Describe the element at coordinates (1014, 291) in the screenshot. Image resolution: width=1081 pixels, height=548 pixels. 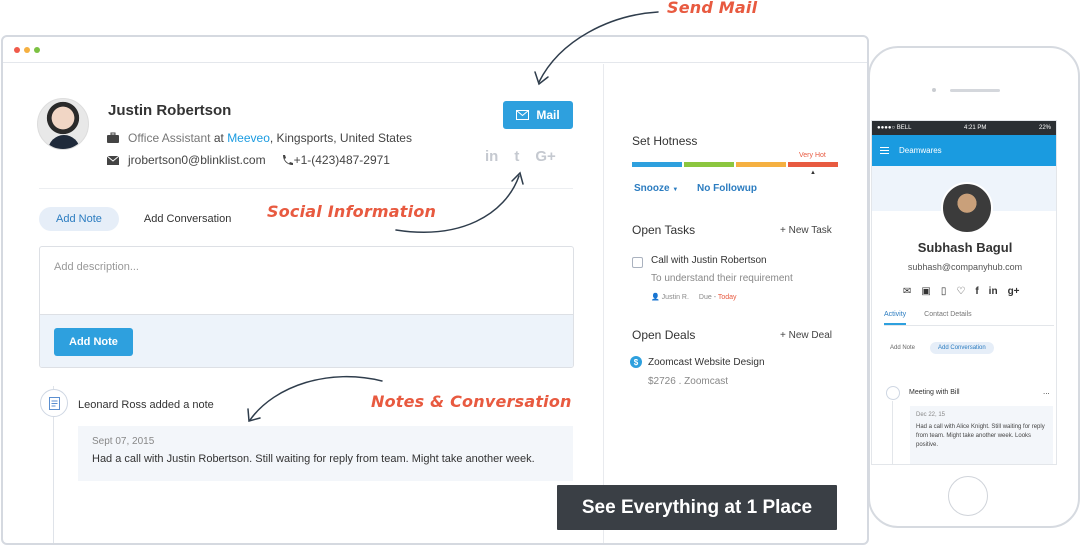
I see `google-plus-icon: g+` at that location.